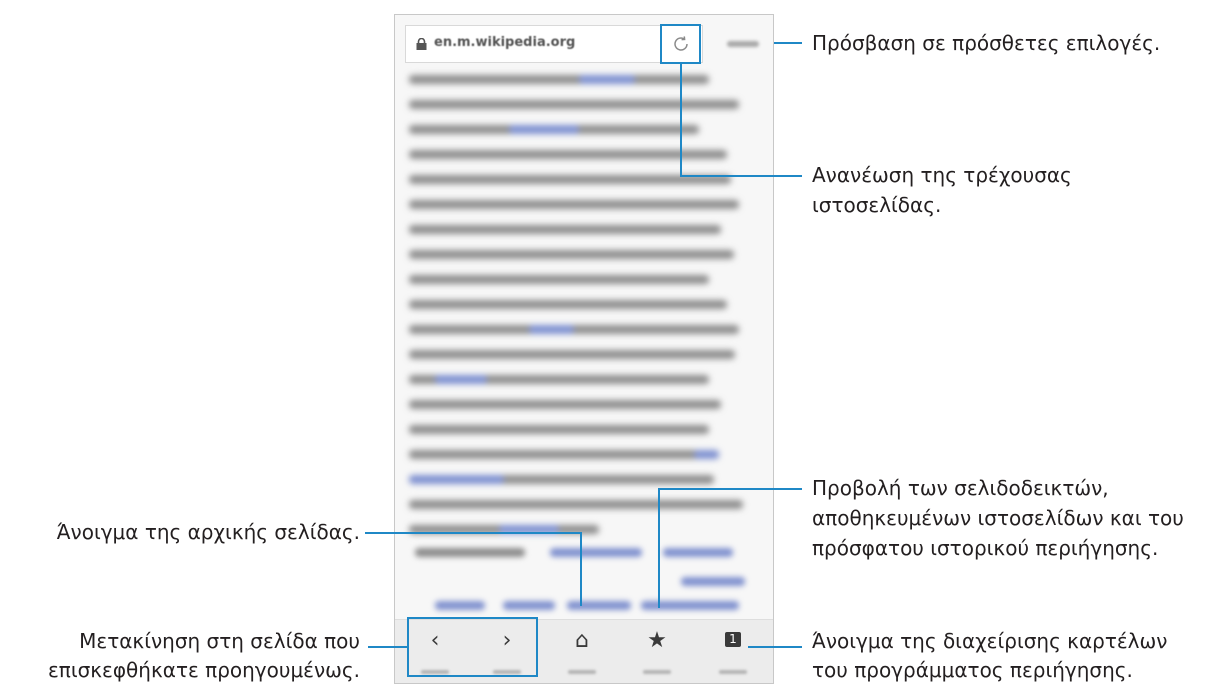 This screenshot has height=686, width=1218. Describe the element at coordinates (985, 548) in the screenshot. I see `annotation-bookmarks-line3: πρόσφατου ιστορικού περιήγησης.` at that location.